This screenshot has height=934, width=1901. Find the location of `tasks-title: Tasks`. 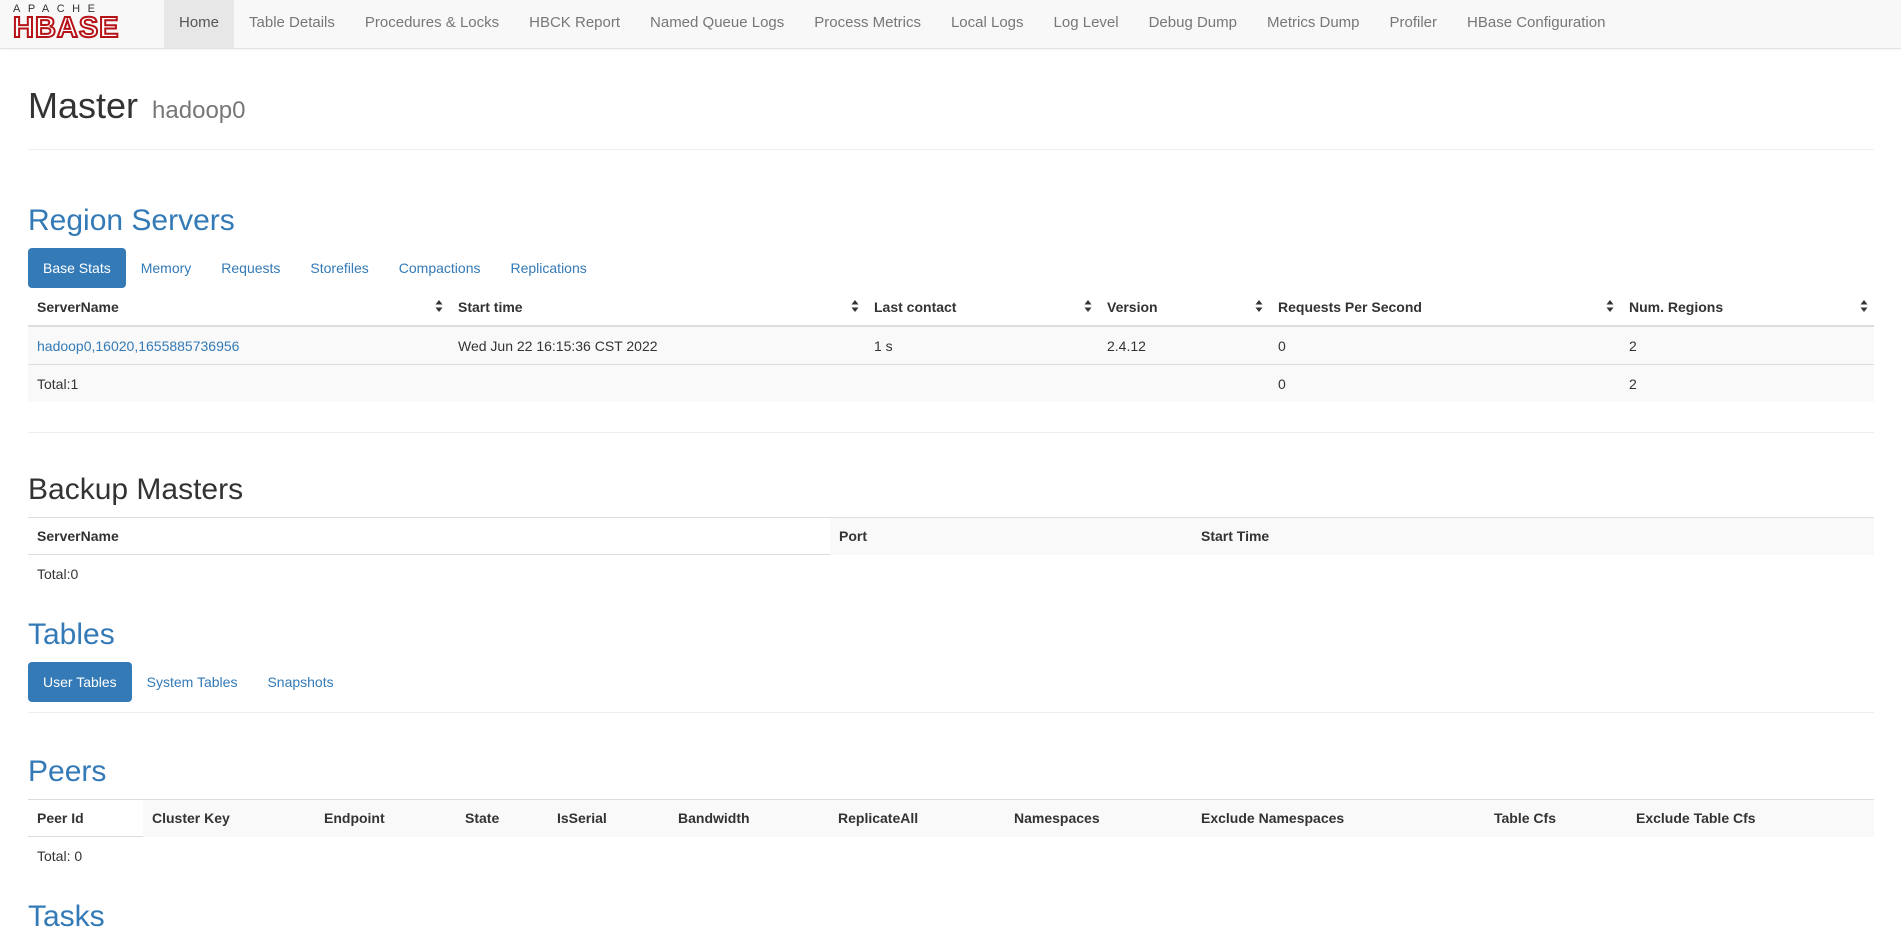

tasks-title: Tasks is located at coordinates (951, 917).